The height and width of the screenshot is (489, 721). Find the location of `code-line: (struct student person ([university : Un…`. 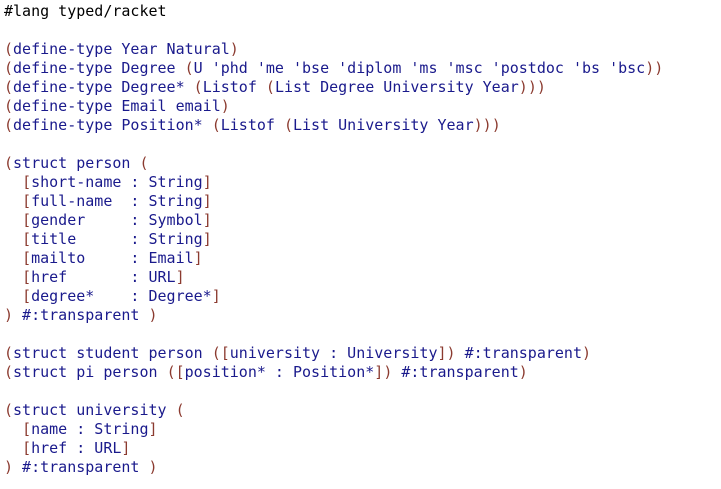

code-line: (struct student person ([university : Un… is located at coordinates (362, 353).